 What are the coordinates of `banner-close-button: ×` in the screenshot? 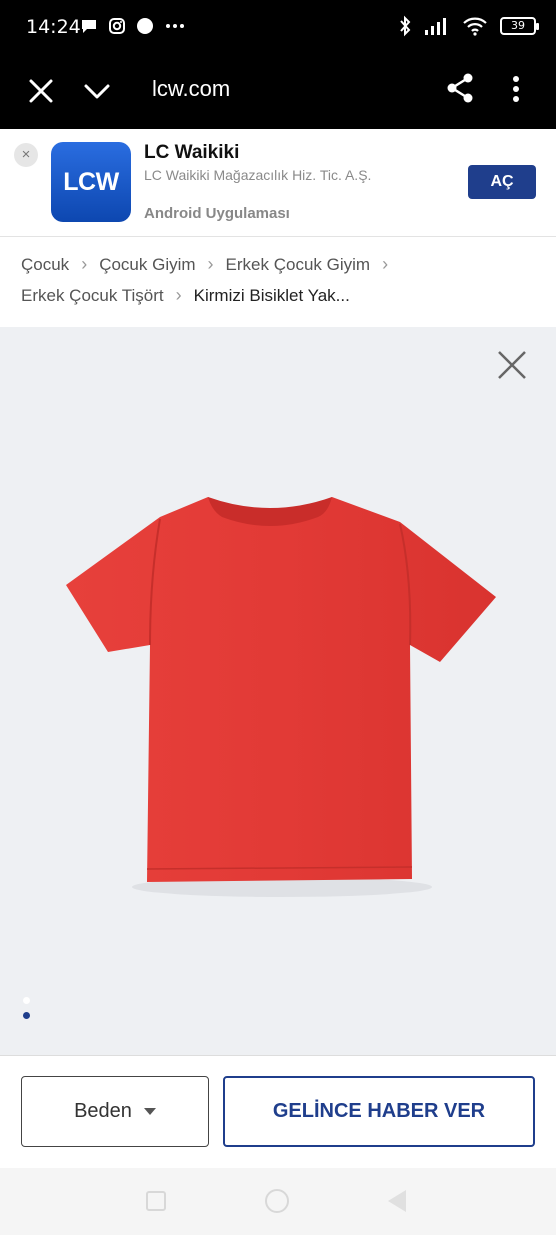 It's located at (26, 155).